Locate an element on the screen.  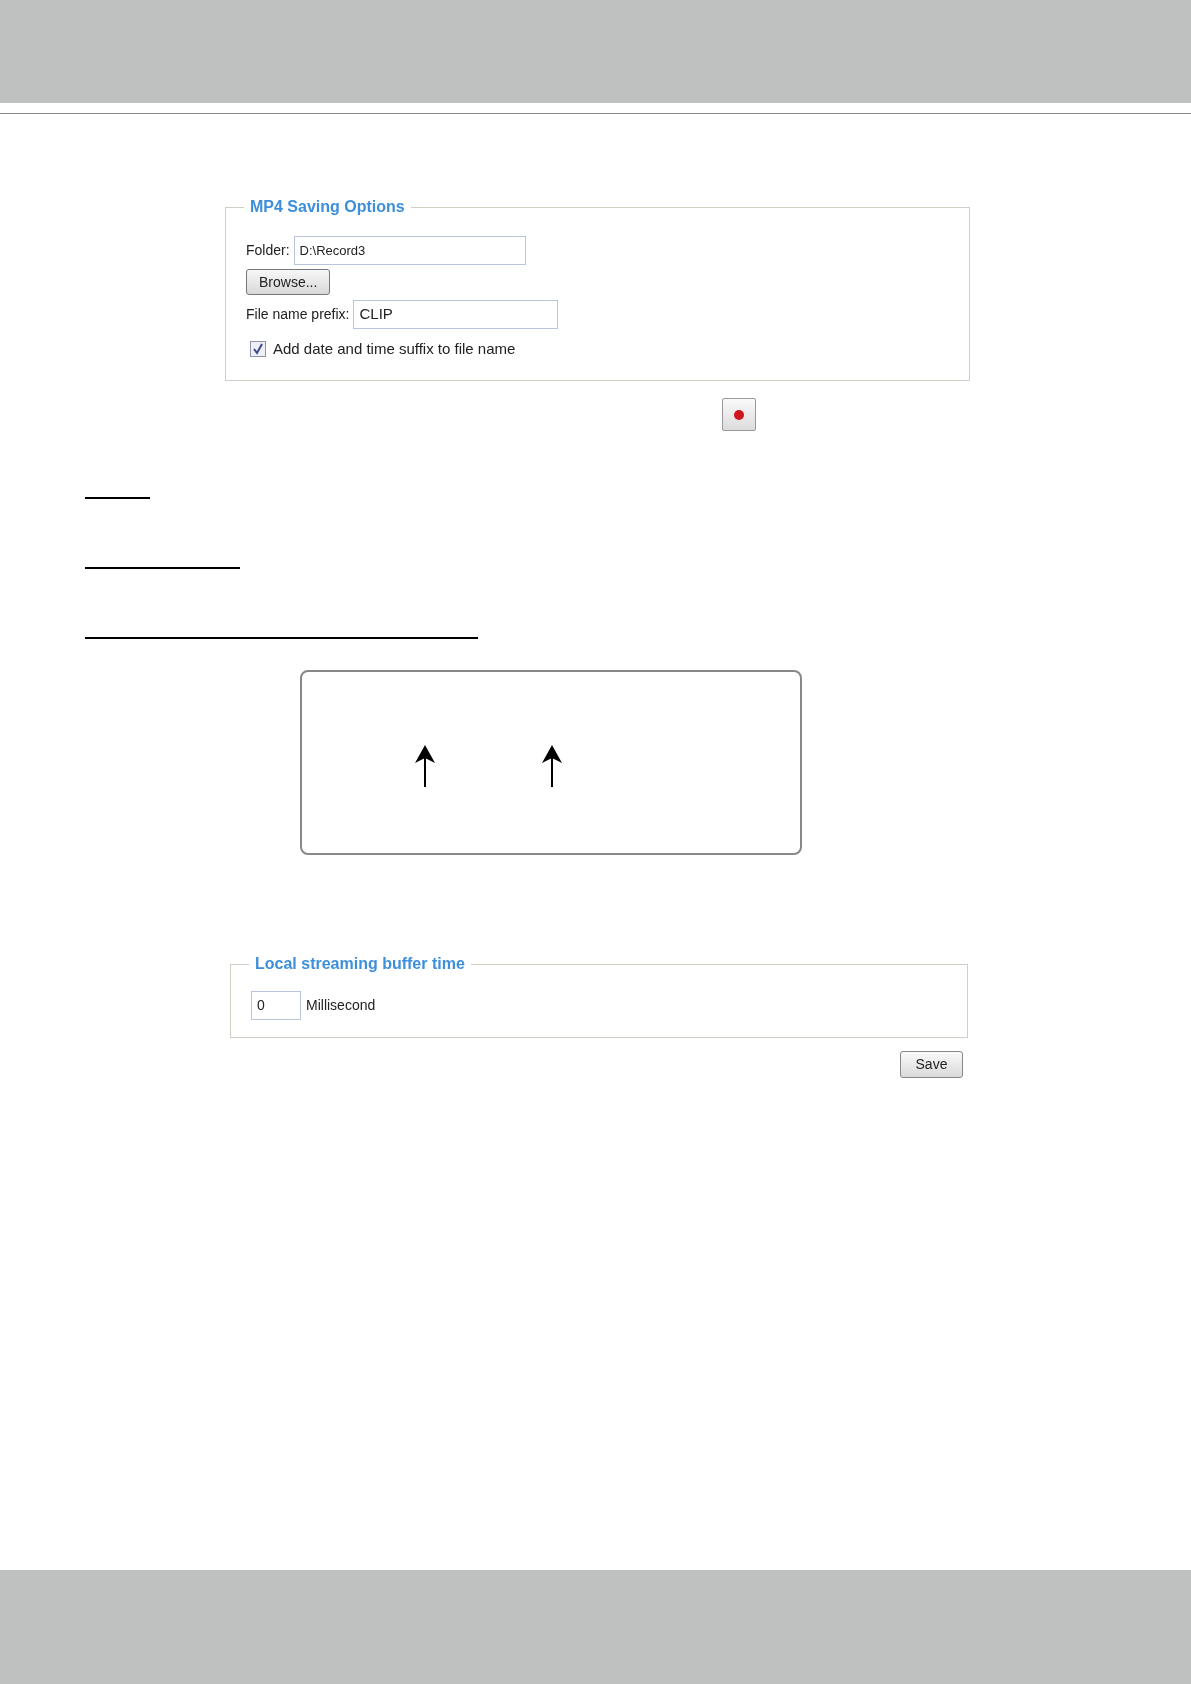
record-button is located at coordinates (739, 414).